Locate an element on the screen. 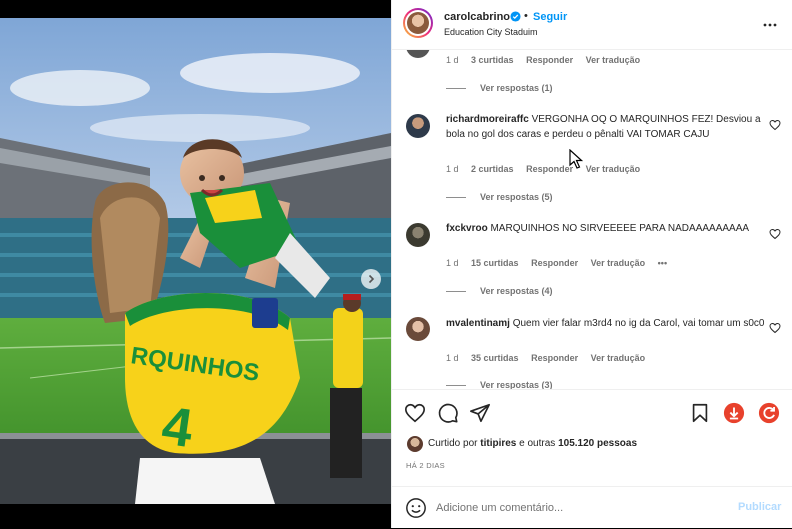  view-replies-button: Ver respostas (5) is located at coordinates (499, 197).